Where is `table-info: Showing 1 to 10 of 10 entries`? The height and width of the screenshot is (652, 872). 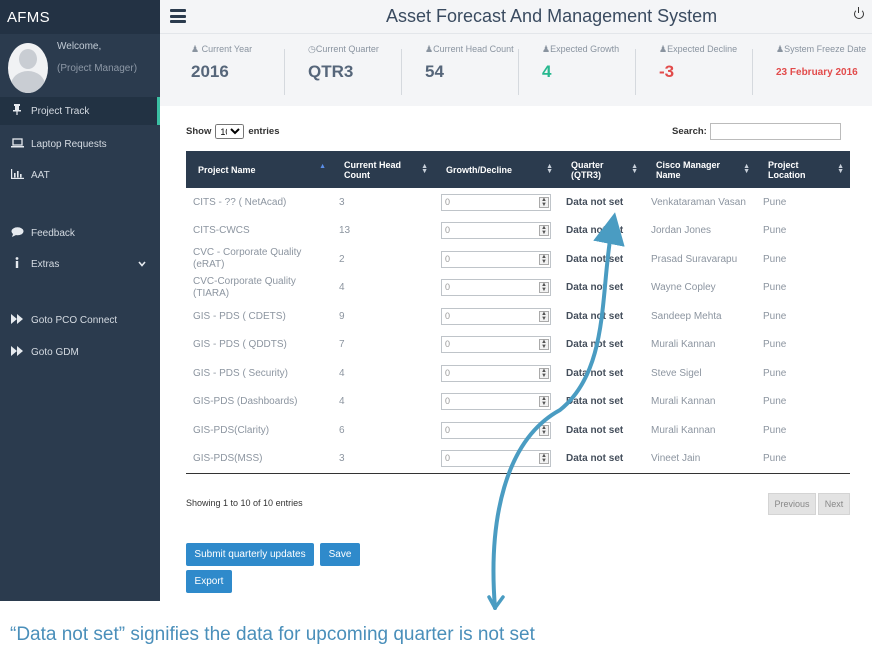 table-info: Showing 1 to 10 of 10 entries is located at coordinates (244, 503).